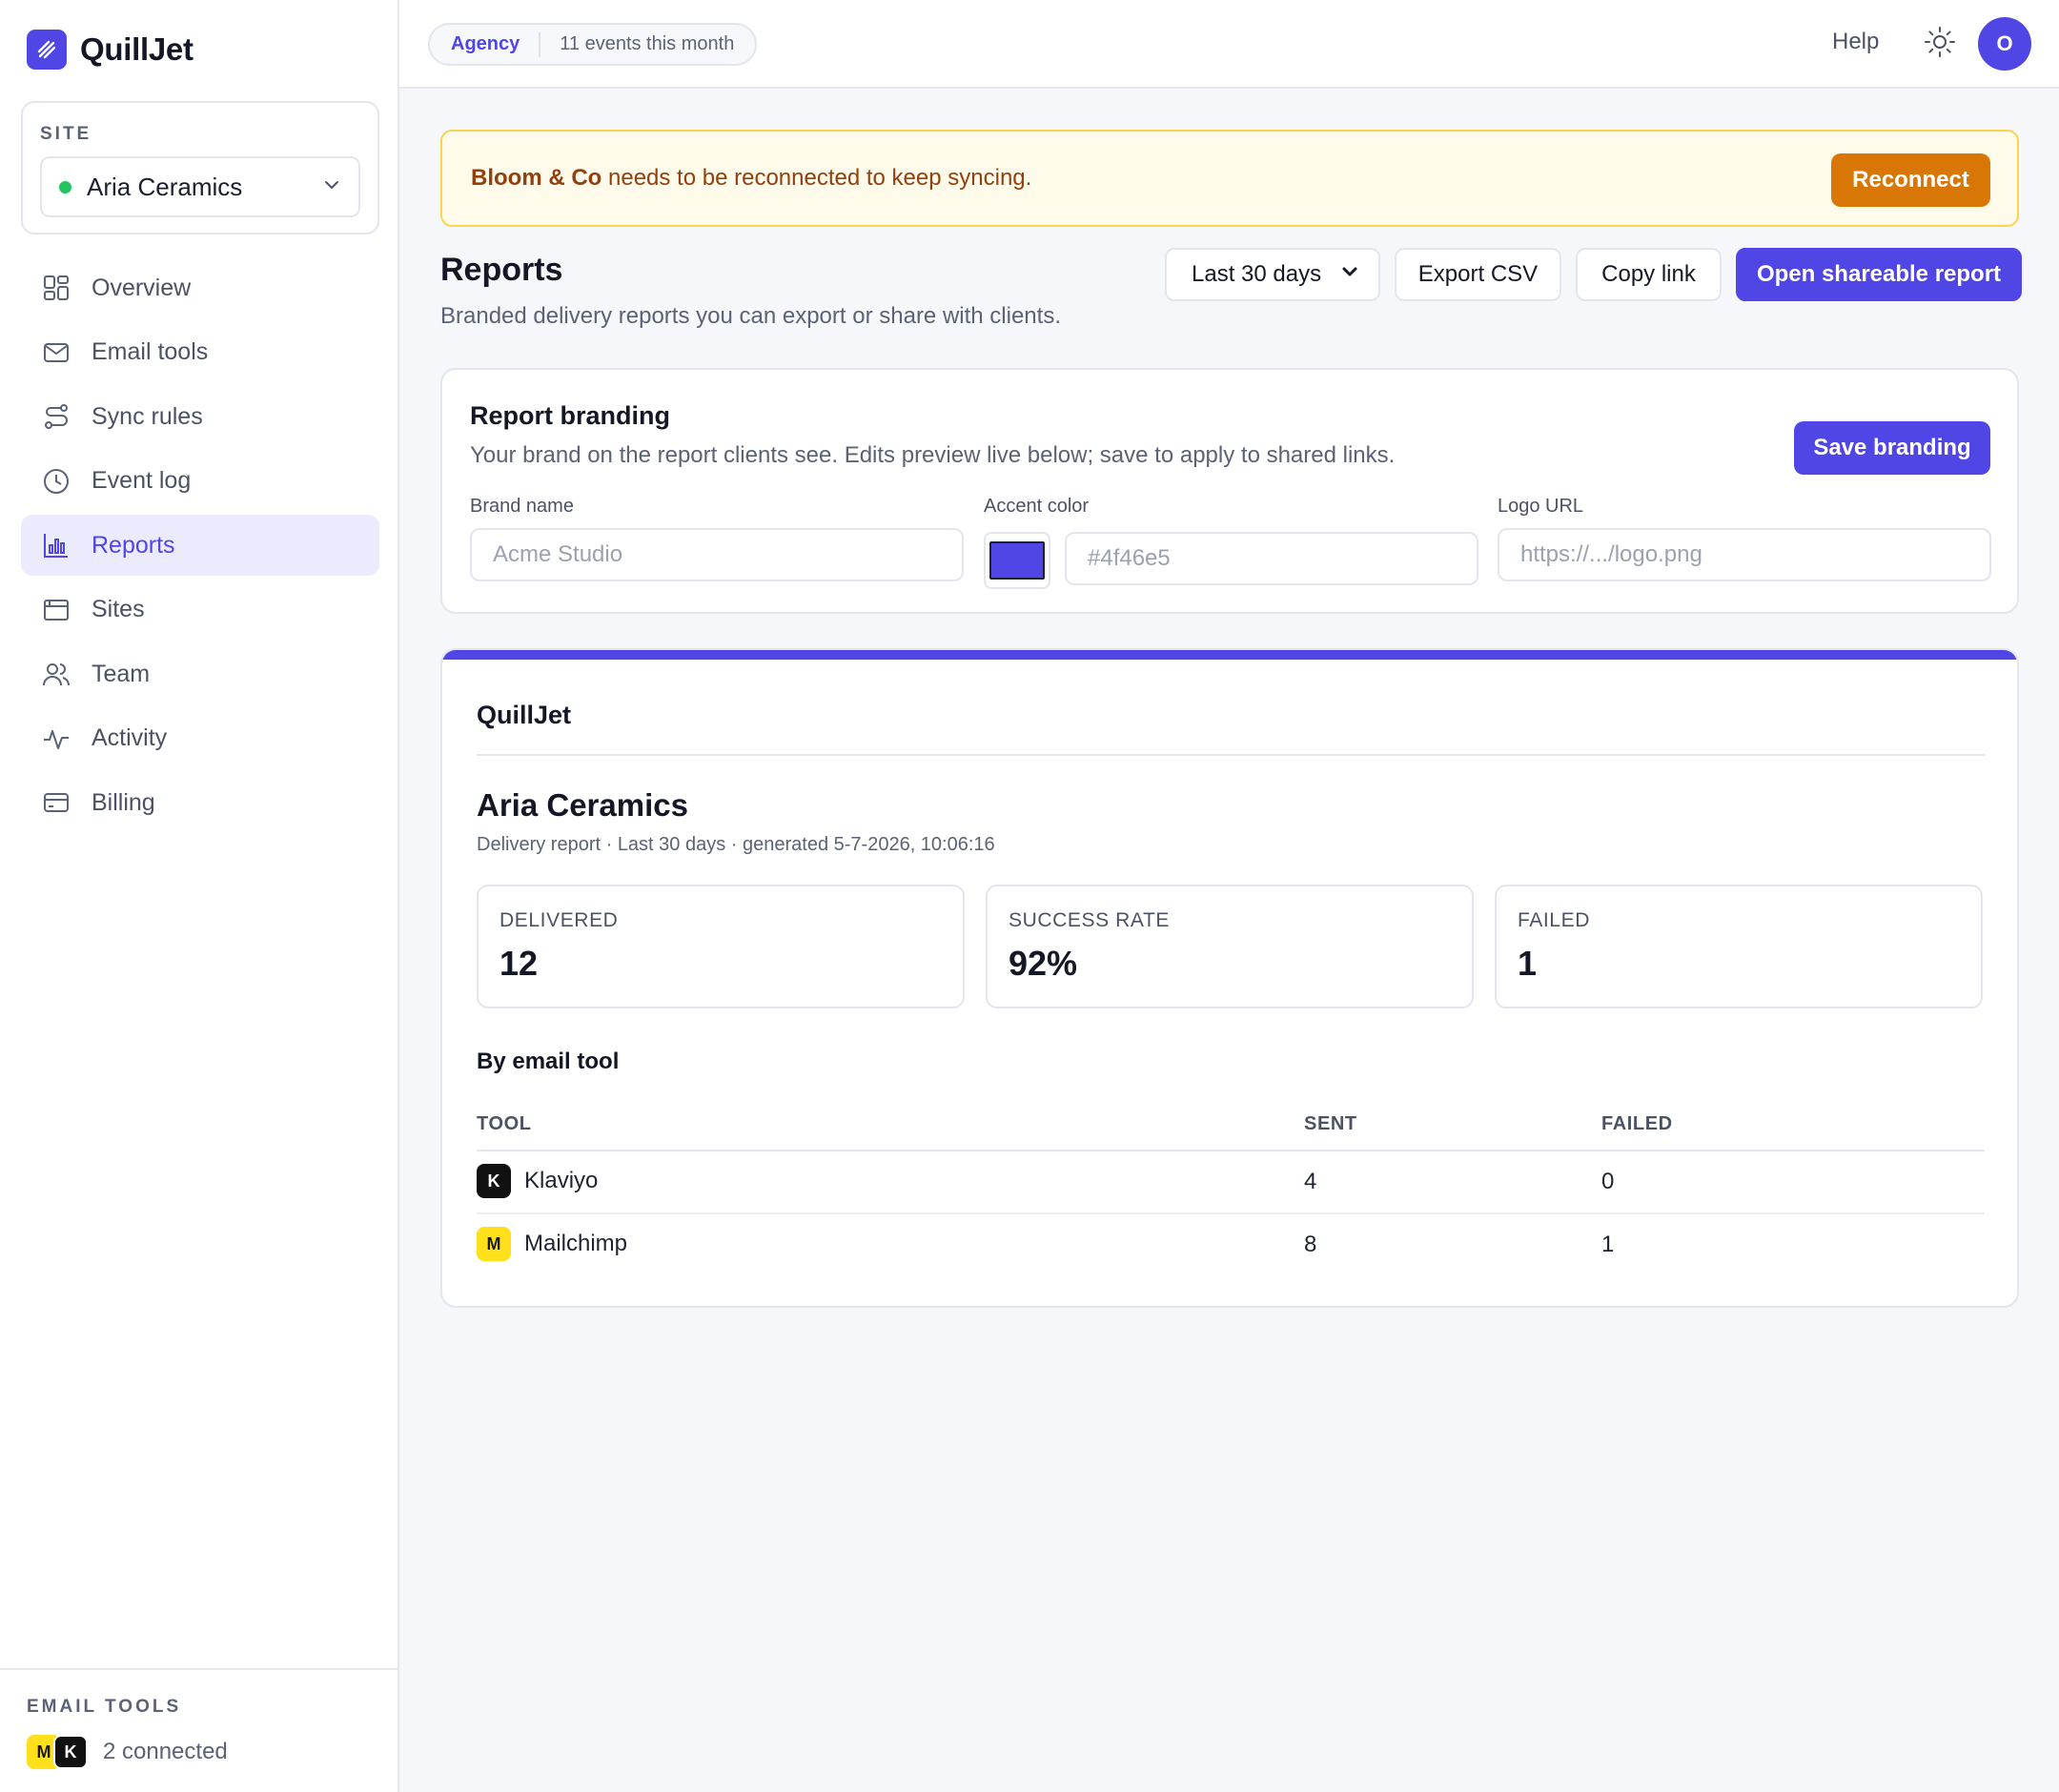  Describe the element at coordinates (56, 802) in the screenshot. I see `credit-card-icon` at that location.